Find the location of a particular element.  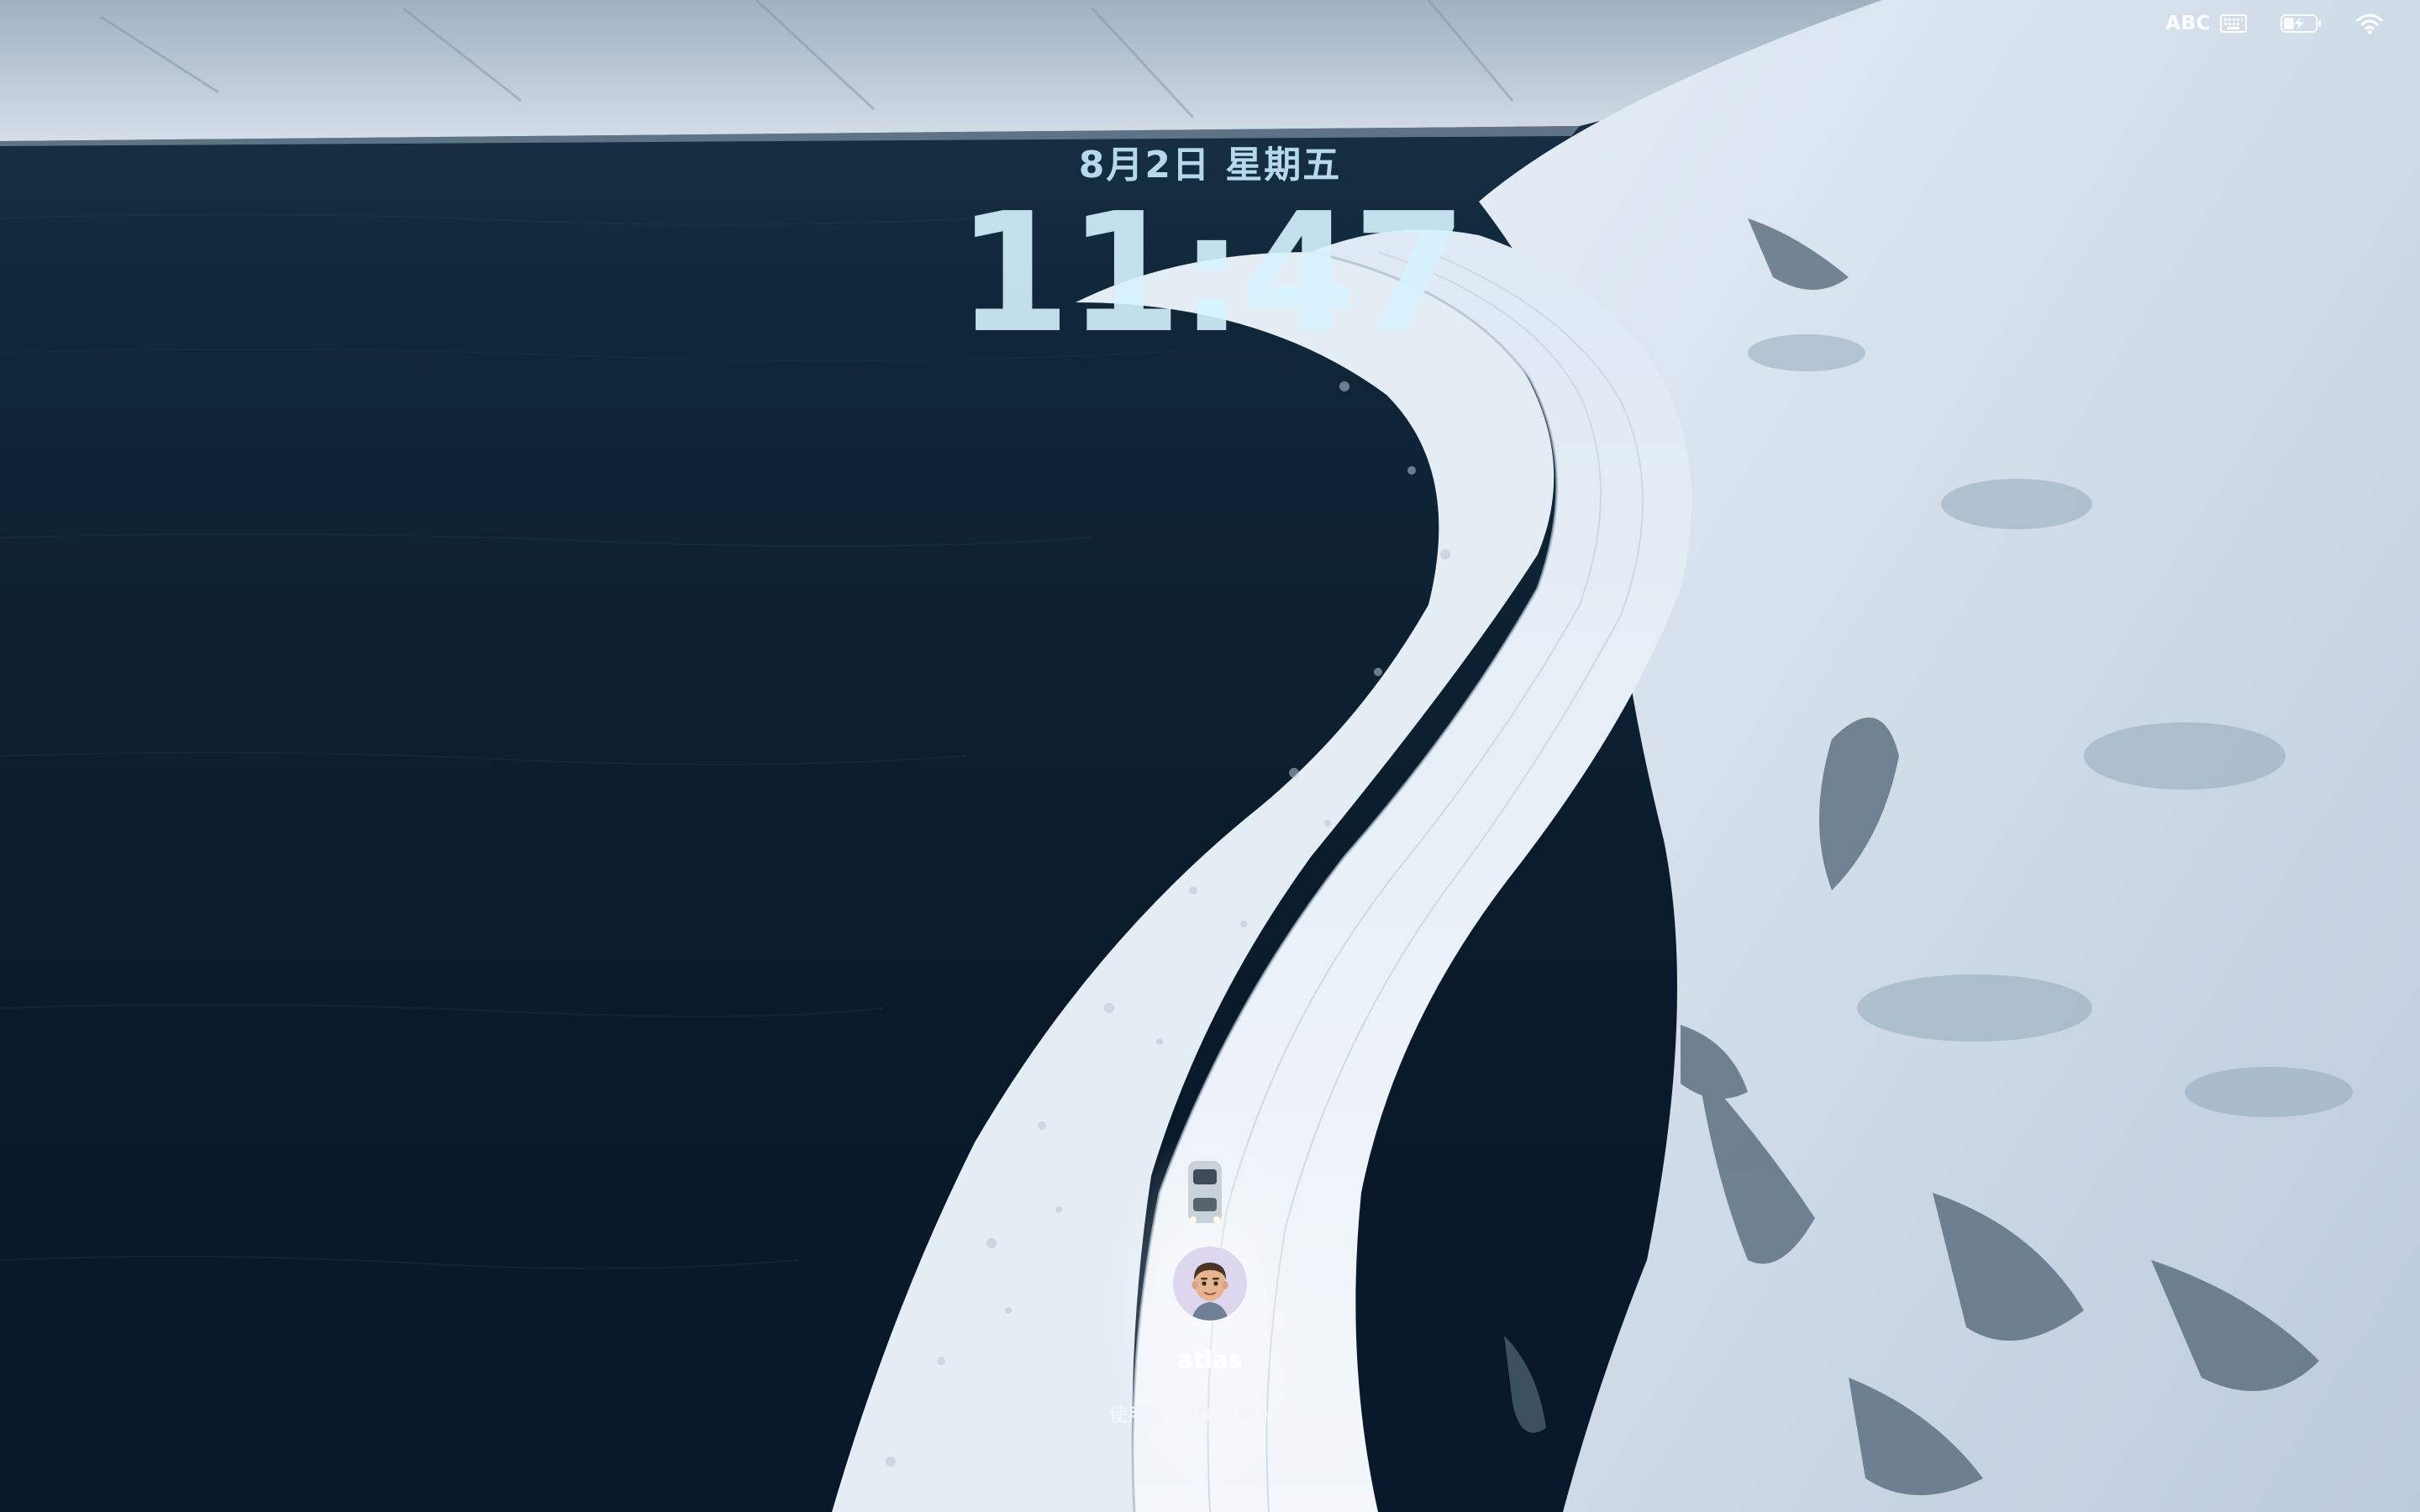

lock-screen-clock: 11:47 is located at coordinates (1211, 274).